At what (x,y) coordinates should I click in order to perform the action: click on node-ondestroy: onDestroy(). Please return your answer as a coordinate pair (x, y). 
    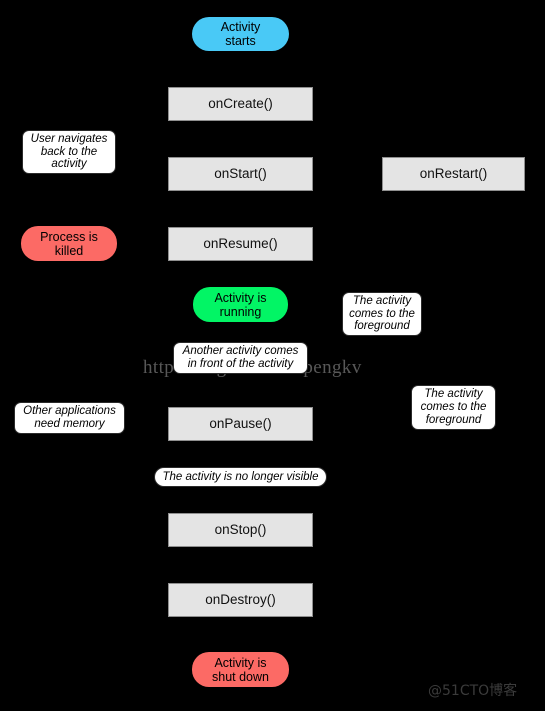
    Looking at the image, I should click on (240, 600).